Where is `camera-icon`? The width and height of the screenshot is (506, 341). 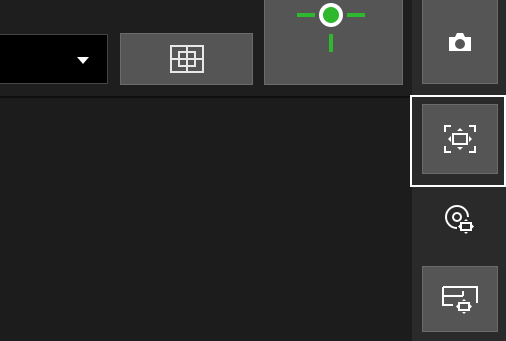
camera-icon is located at coordinates (460, 41).